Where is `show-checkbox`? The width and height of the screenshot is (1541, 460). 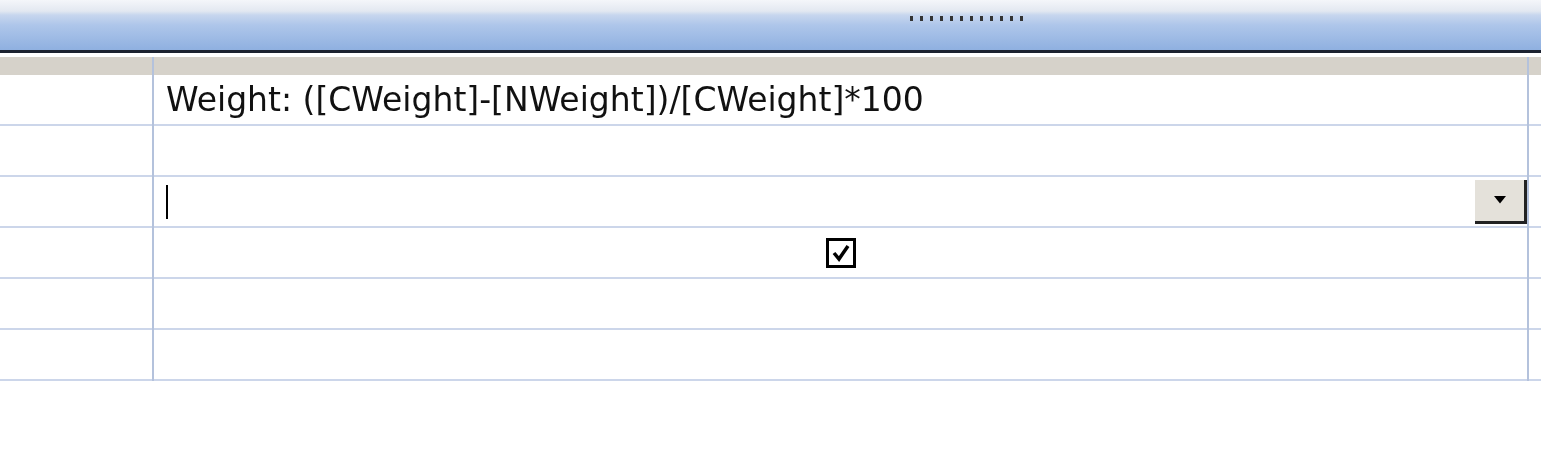
show-checkbox is located at coordinates (840, 252).